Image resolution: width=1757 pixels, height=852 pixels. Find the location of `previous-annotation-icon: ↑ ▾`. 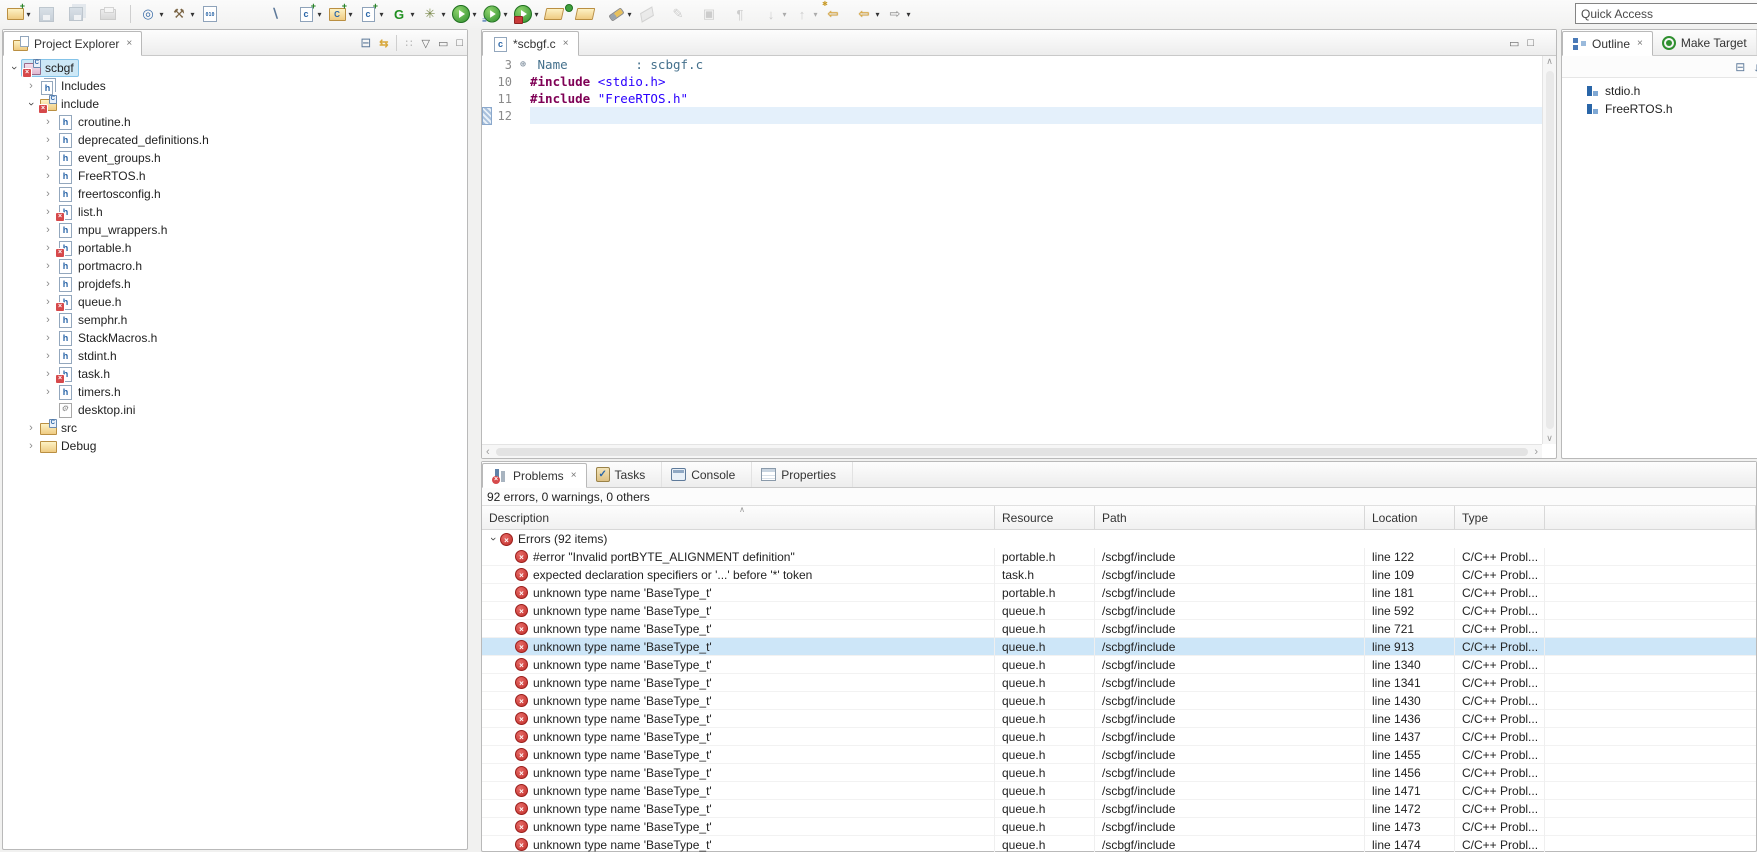

previous-annotation-icon: ↑ ▾ is located at coordinates (806, 14).